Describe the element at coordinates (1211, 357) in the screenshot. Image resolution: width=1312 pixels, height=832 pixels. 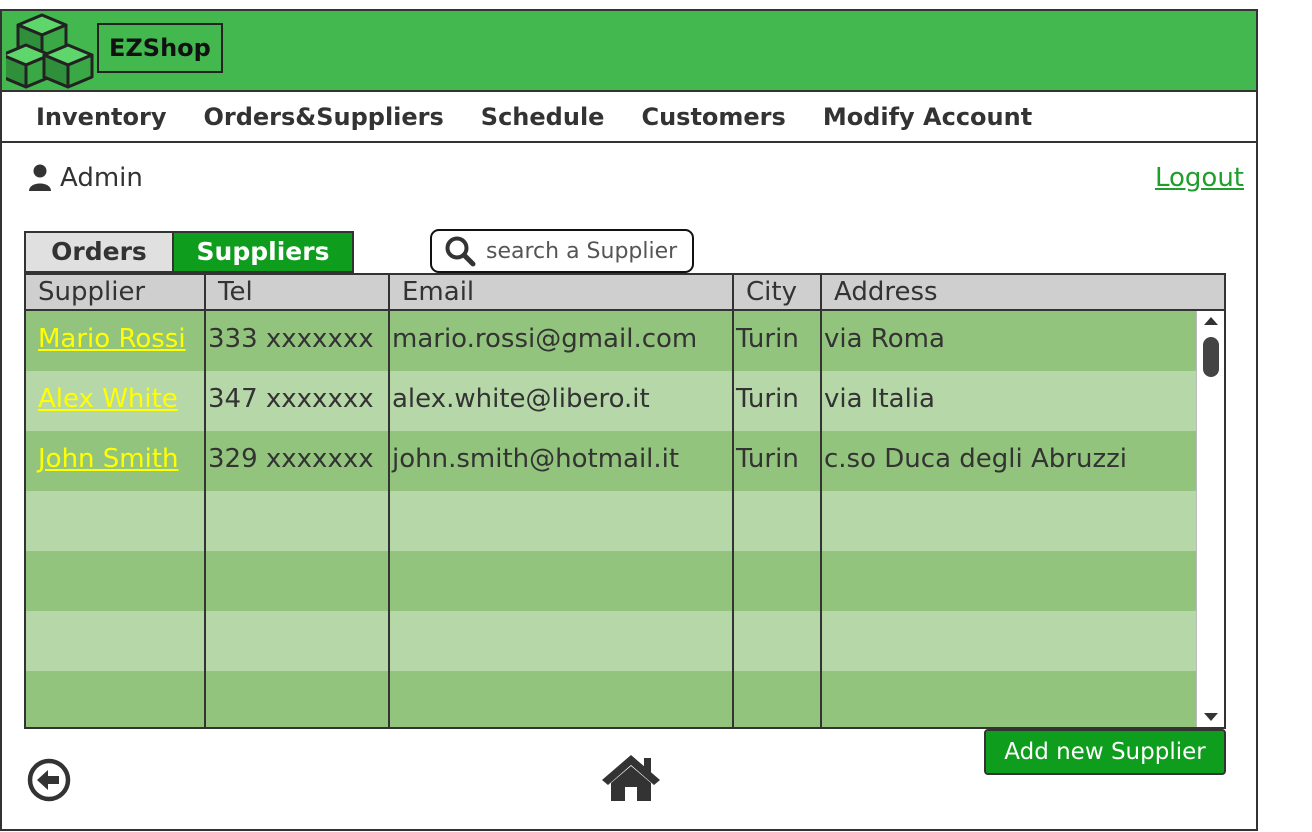
I see `scroll-thumb` at that location.